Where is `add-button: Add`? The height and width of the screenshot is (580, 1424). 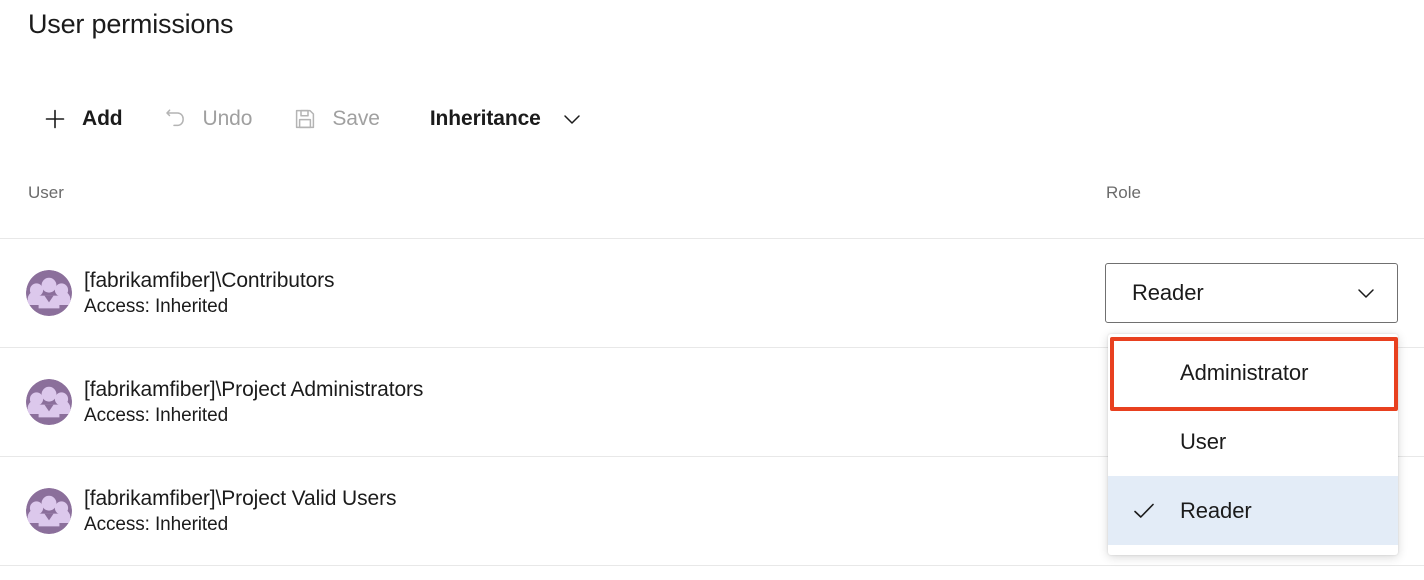 add-button: Add is located at coordinates (93, 119).